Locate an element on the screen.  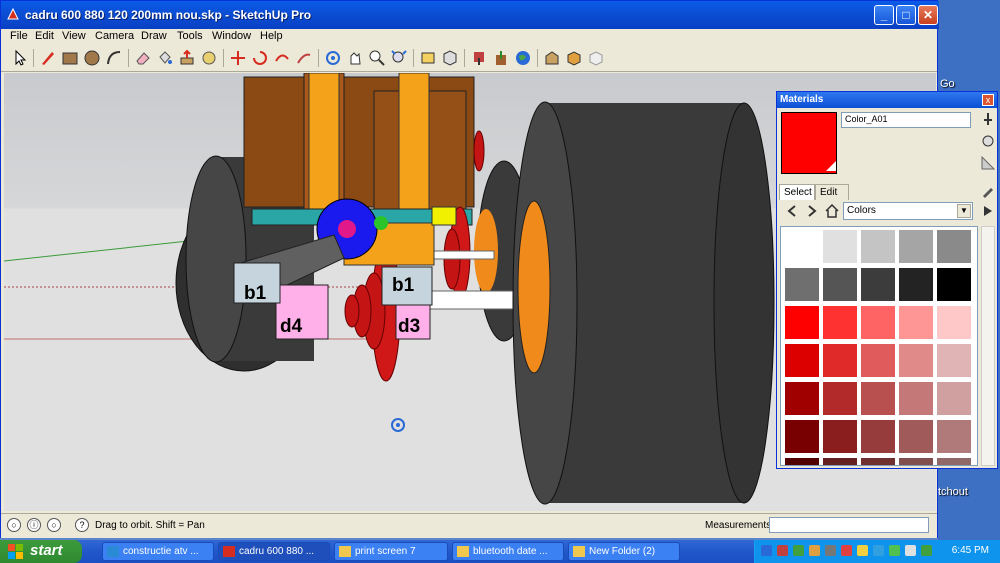
back-arrow-icon is located at coordinates (792, 211).